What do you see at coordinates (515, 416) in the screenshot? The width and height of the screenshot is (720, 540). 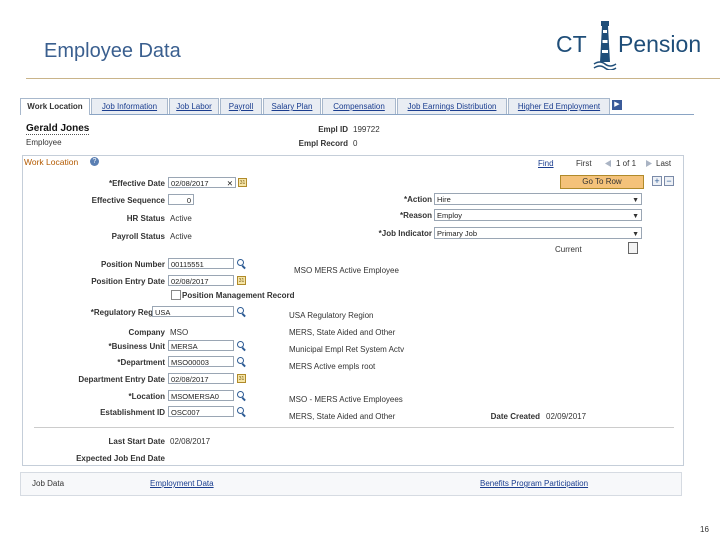 I see `date-created-label: Date Created` at bounding box center [515, 416].